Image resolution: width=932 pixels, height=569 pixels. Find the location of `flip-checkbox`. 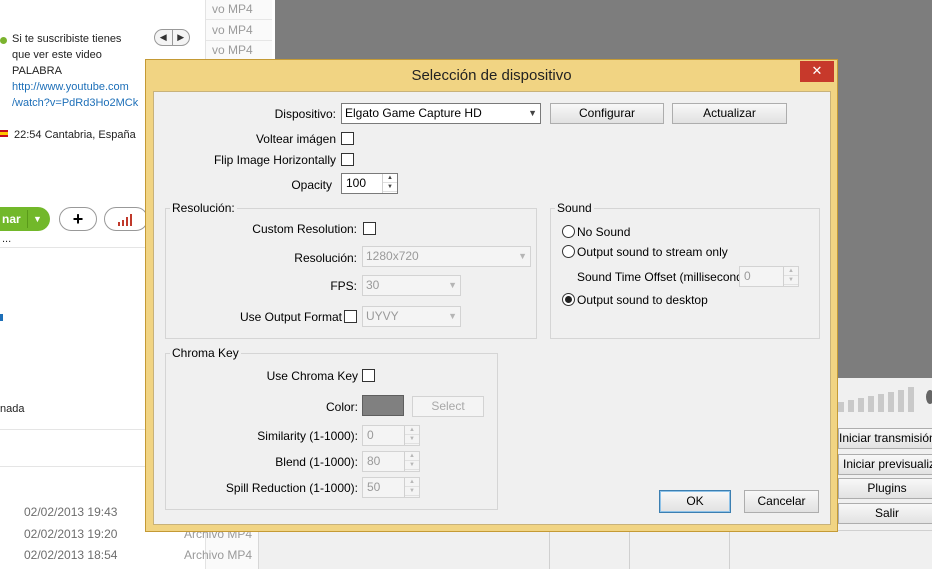

flip-checkbox is located at coordinates (347, 138).